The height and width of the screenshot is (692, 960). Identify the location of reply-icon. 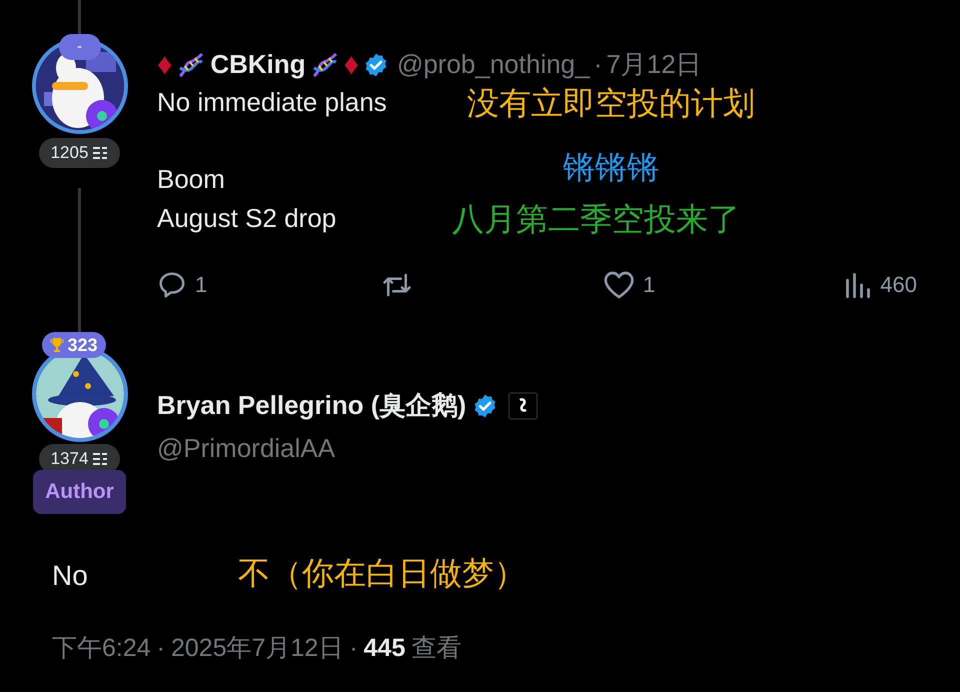
(172, 285).